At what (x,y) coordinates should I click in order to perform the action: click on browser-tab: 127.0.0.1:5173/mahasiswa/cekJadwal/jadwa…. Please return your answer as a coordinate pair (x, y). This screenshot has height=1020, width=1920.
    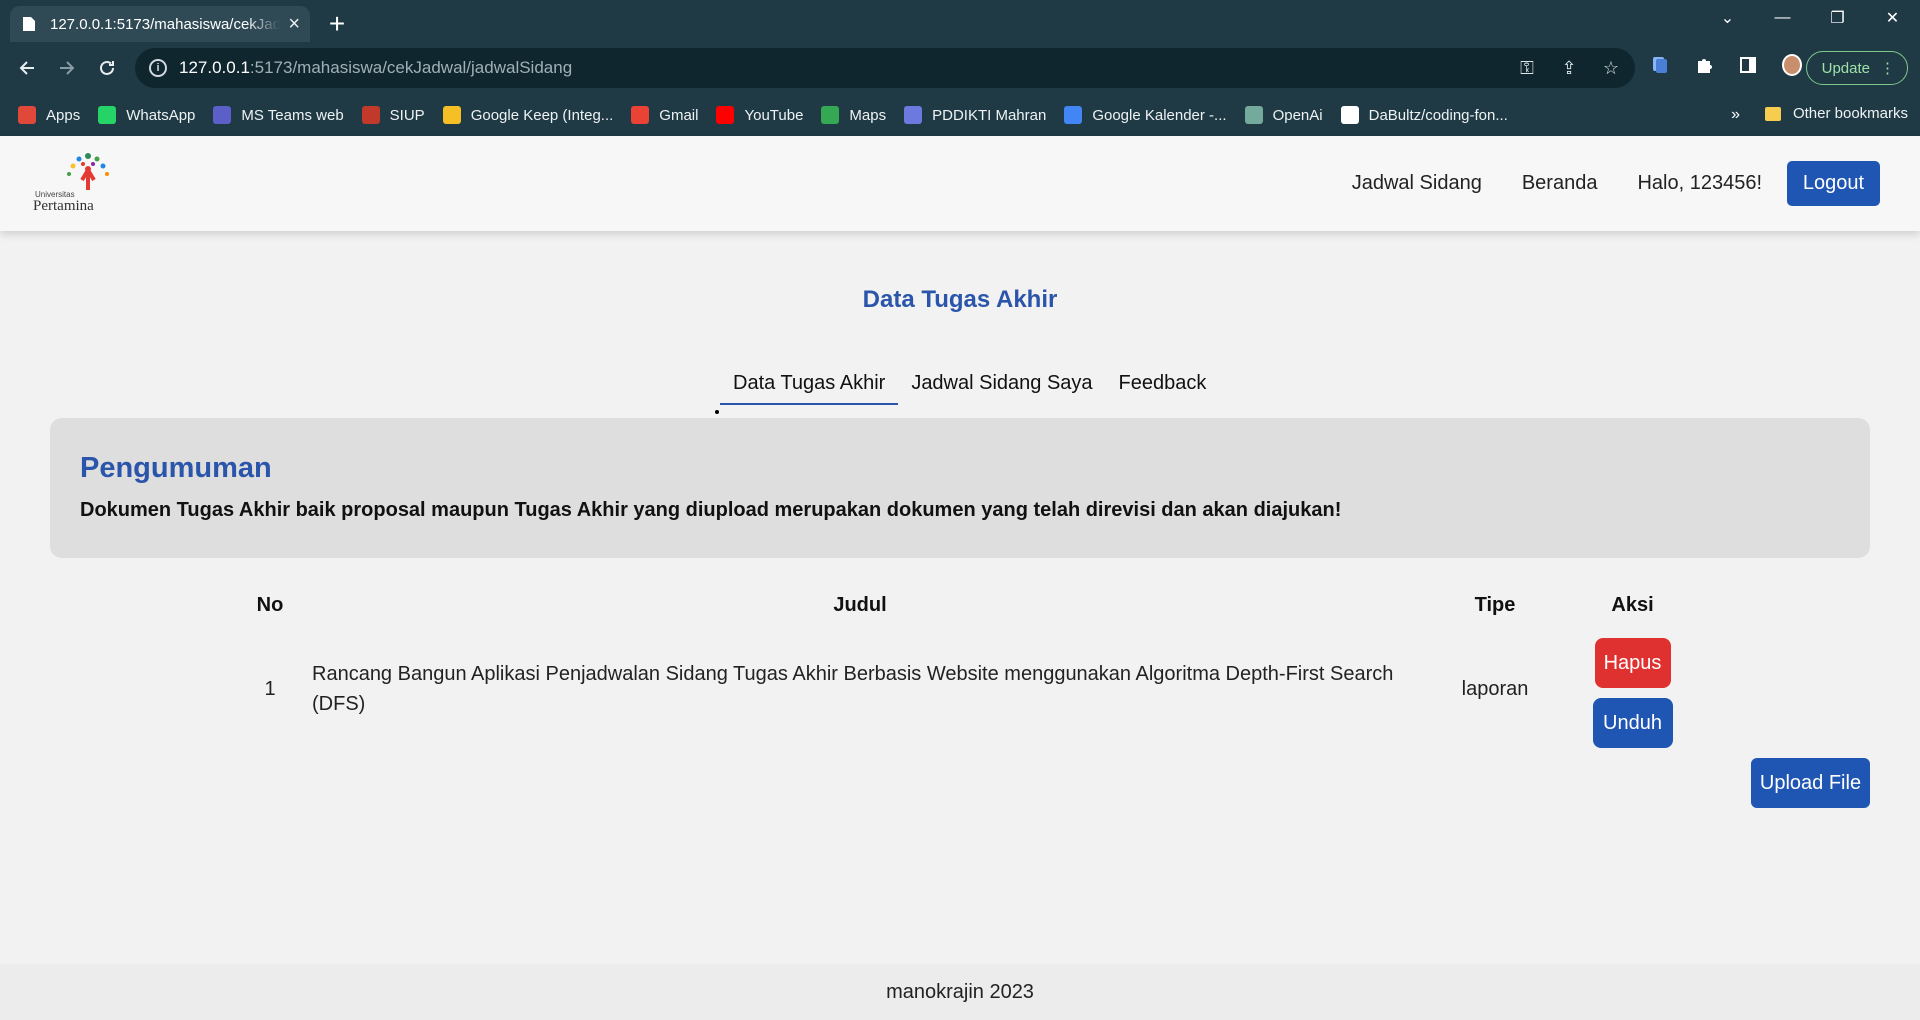
    Looking at the image, I should click on (160, 24).